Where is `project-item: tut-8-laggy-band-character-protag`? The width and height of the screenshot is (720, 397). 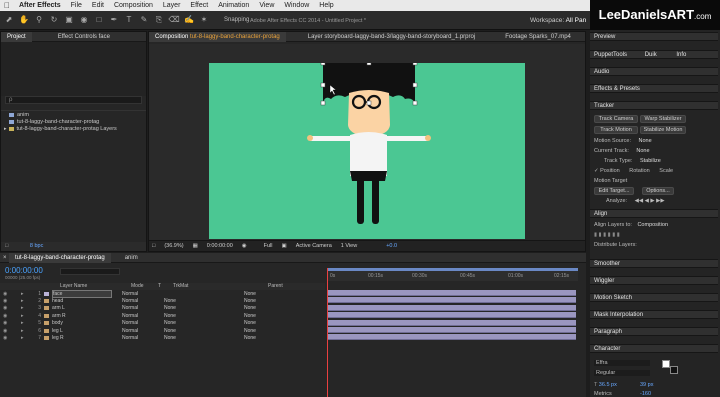
project-item: tut-8-laggy-band-character-protag is located at coordinates (73, 121).